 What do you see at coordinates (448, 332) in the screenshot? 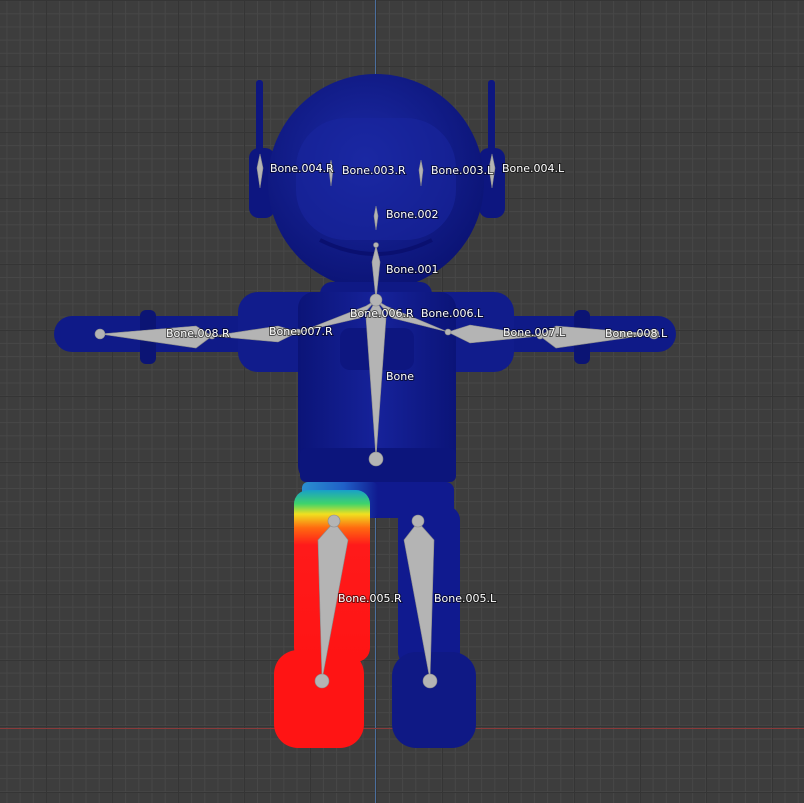
I see `joint-shoulder-left` at bounding box center [448, 332].